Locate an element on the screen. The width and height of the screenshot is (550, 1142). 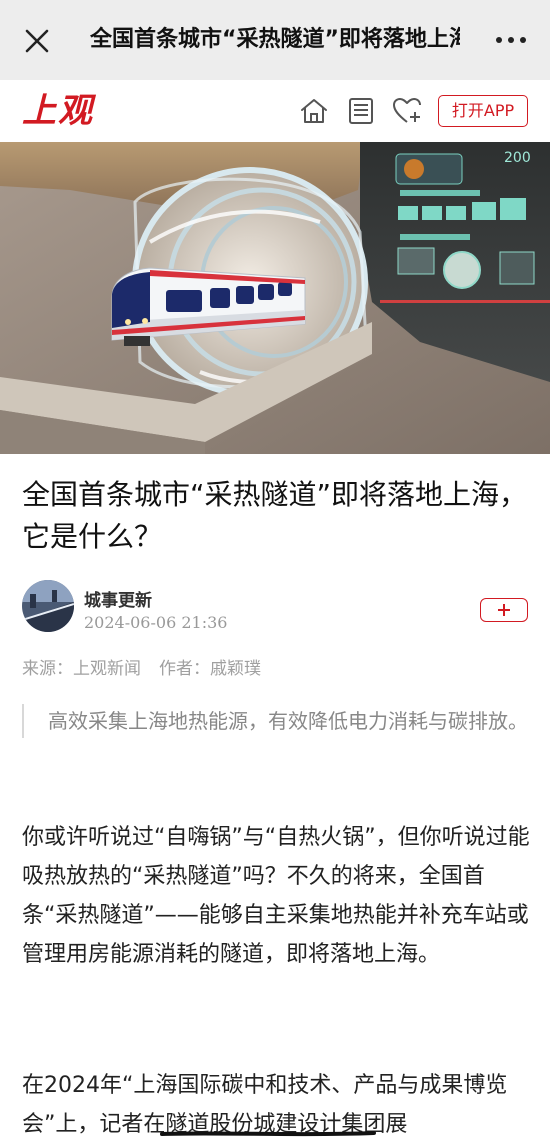
strike-mark is located at coordinates (268, 1129).